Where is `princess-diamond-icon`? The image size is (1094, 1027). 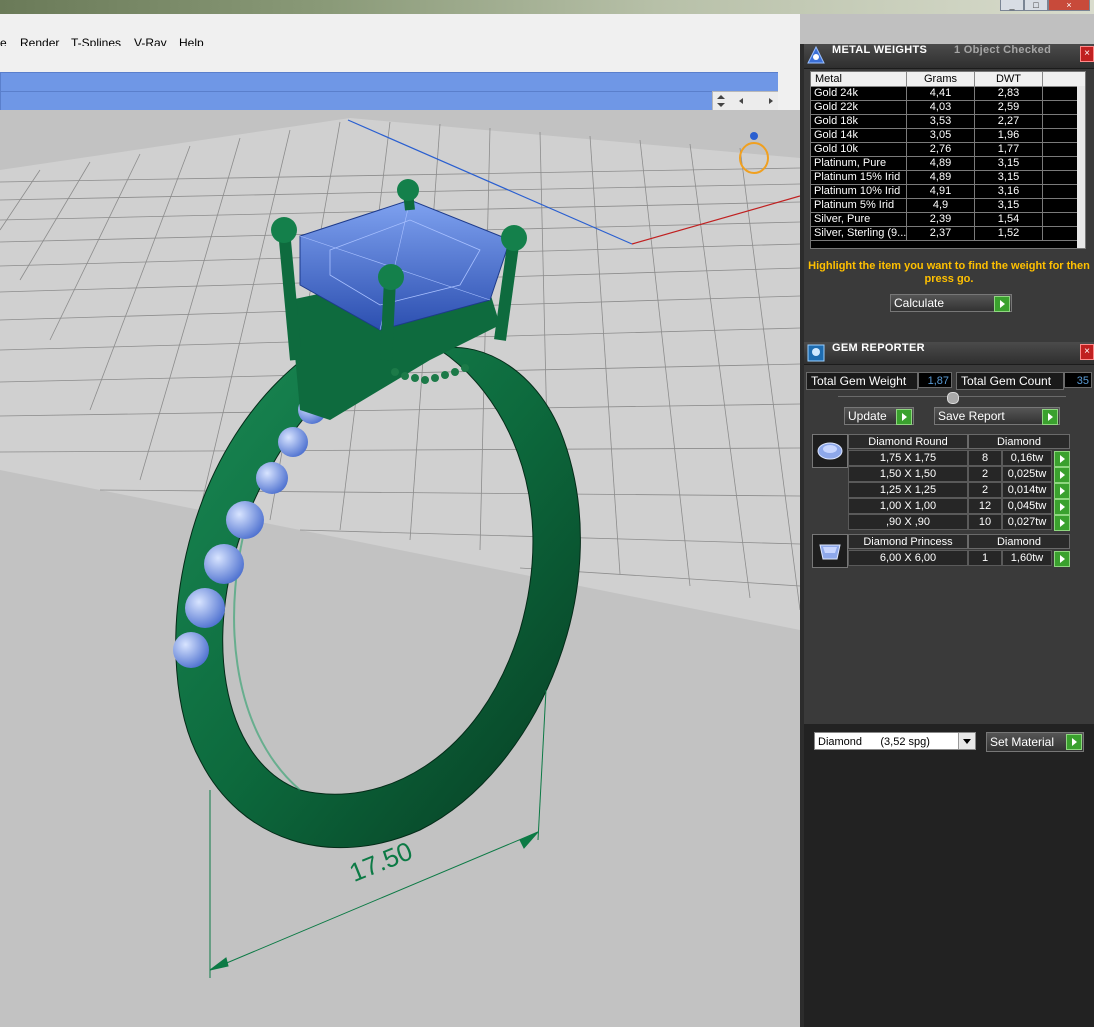 princess-diamond-icon is located at coordinates (830, 551).